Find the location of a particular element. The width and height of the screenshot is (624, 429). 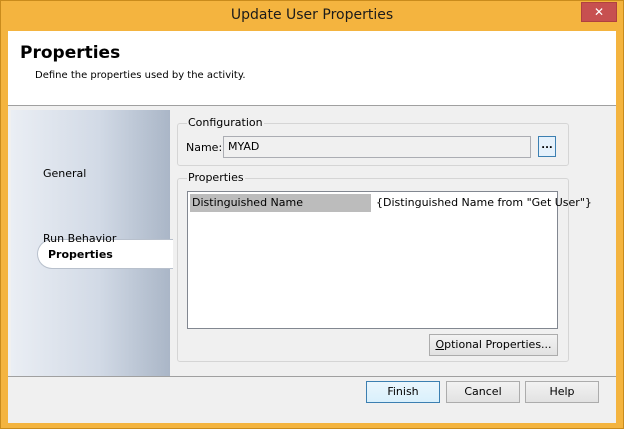

nav-item-label: Properties is located at coordinates (80, 254).